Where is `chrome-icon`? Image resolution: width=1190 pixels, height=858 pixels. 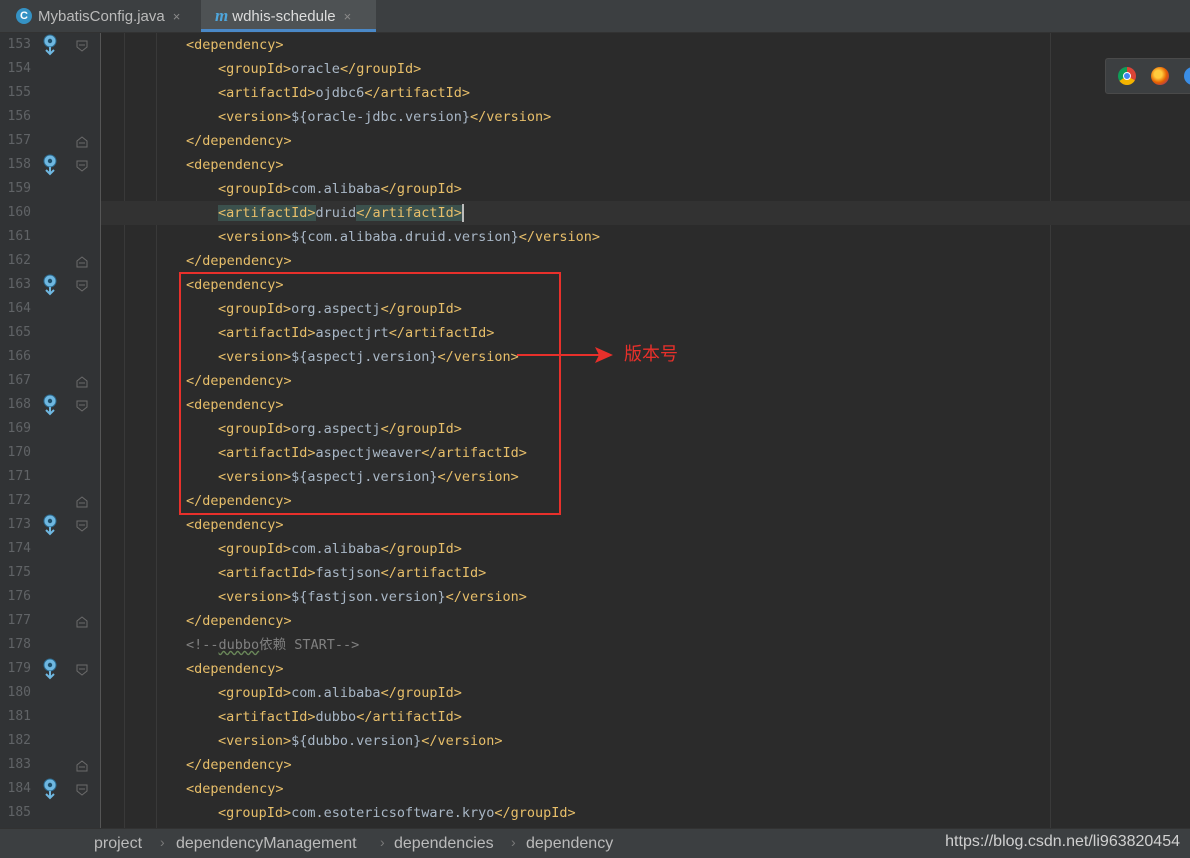 chrome-icon is located at coordinates (1127, 76).